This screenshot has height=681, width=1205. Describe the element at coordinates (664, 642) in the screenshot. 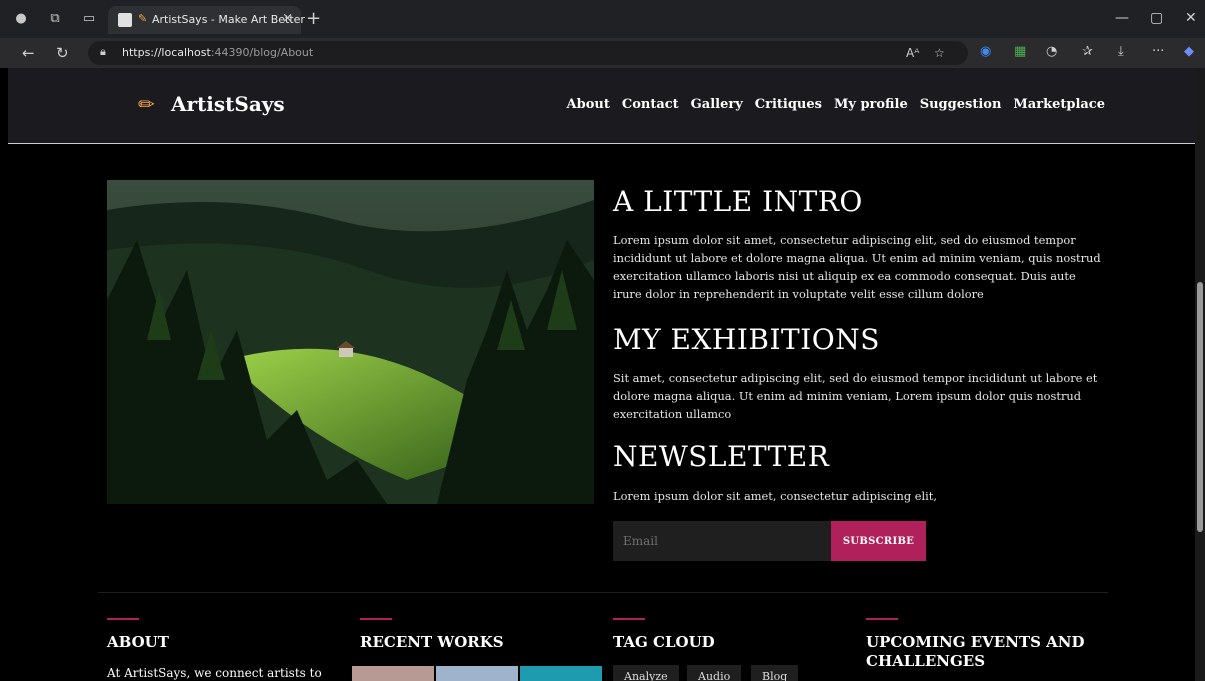

I see `footer-tags-title: TAG CLOUD` at that location.